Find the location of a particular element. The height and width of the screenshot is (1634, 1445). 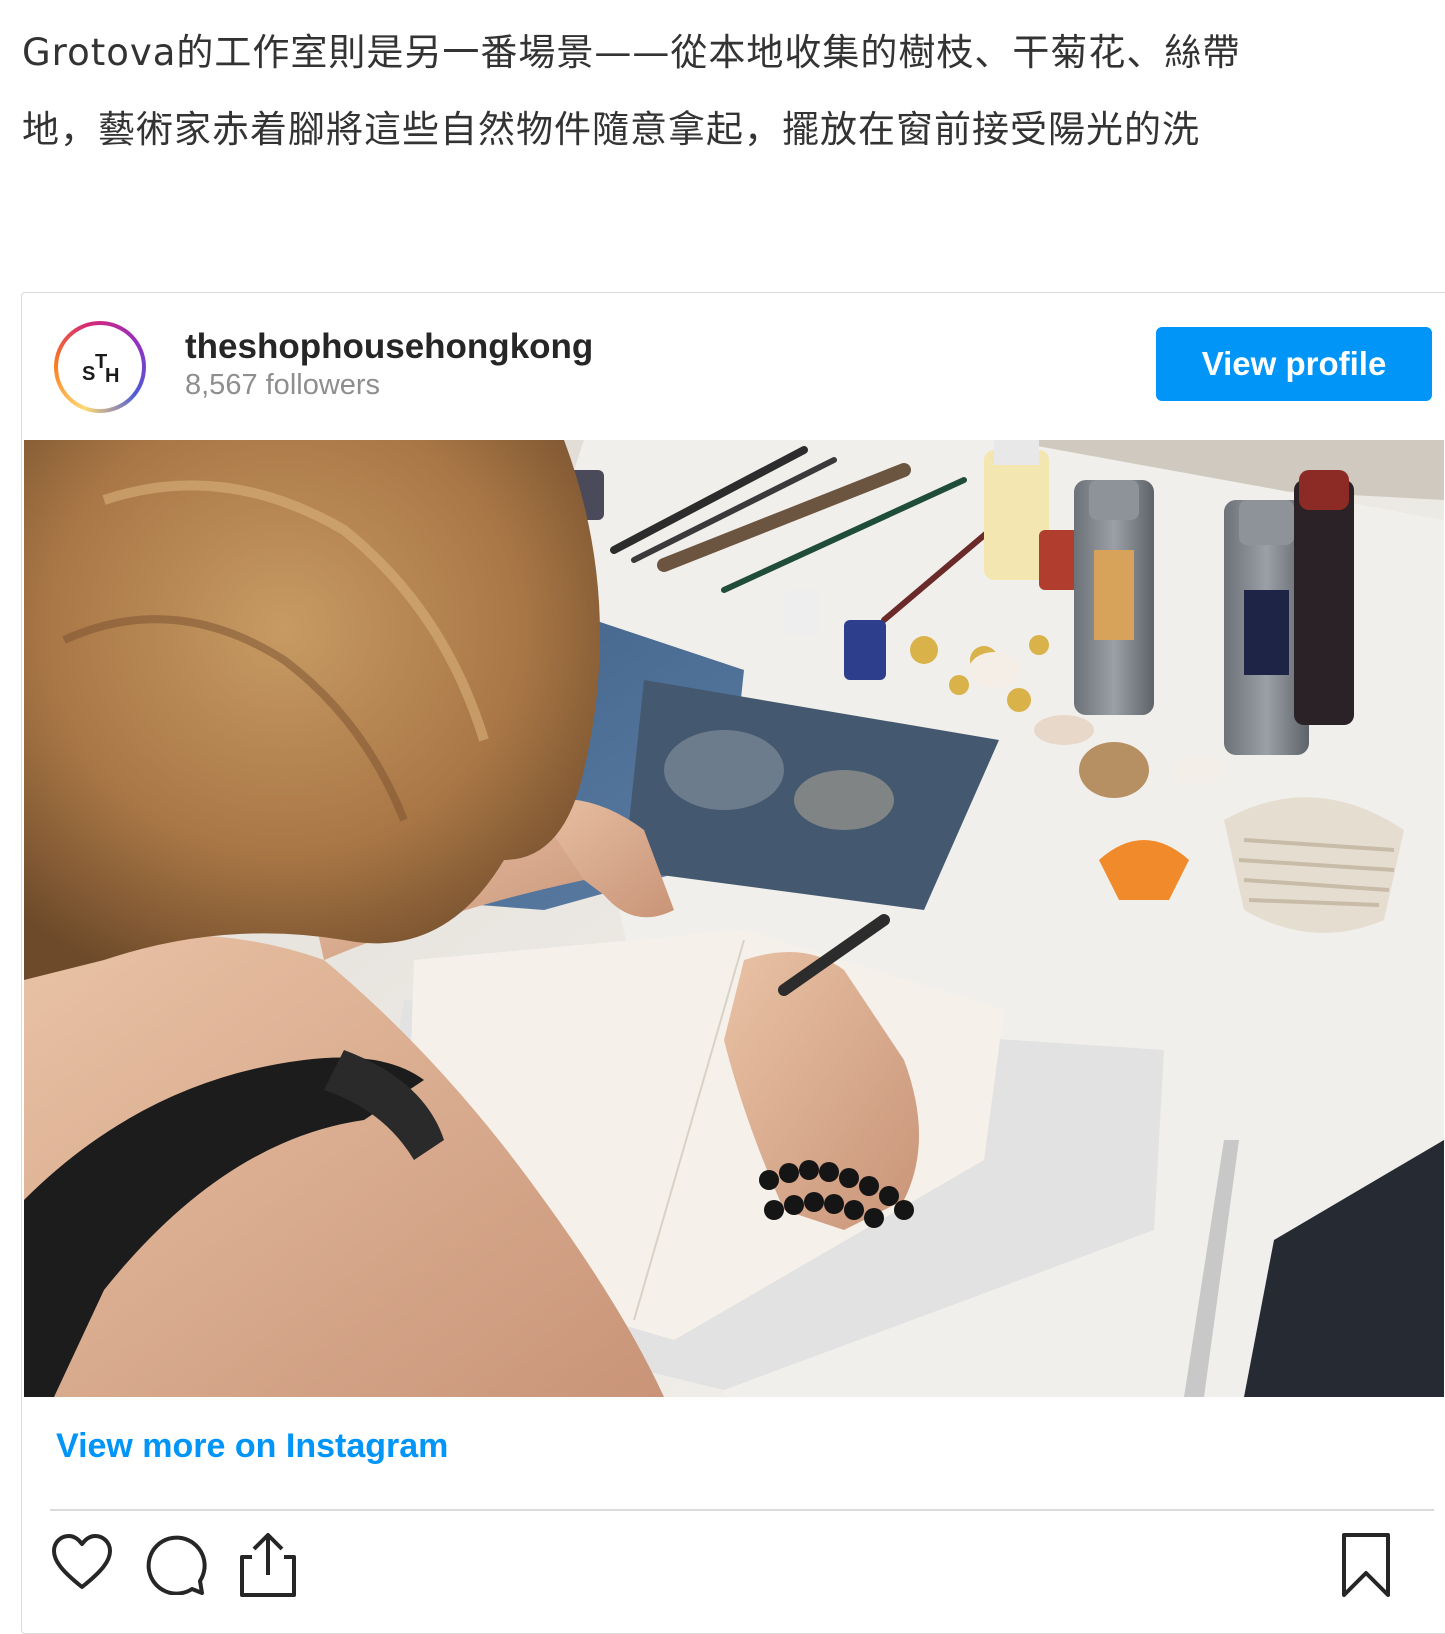

avatar-inner: S T H is located at coordinates (100, 367).